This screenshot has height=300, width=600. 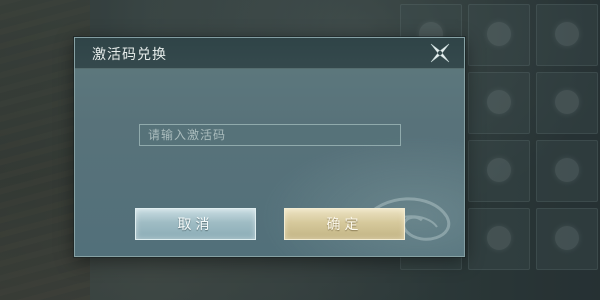 I want to click on cancel-button: 取消, so click(x=195, y=224).